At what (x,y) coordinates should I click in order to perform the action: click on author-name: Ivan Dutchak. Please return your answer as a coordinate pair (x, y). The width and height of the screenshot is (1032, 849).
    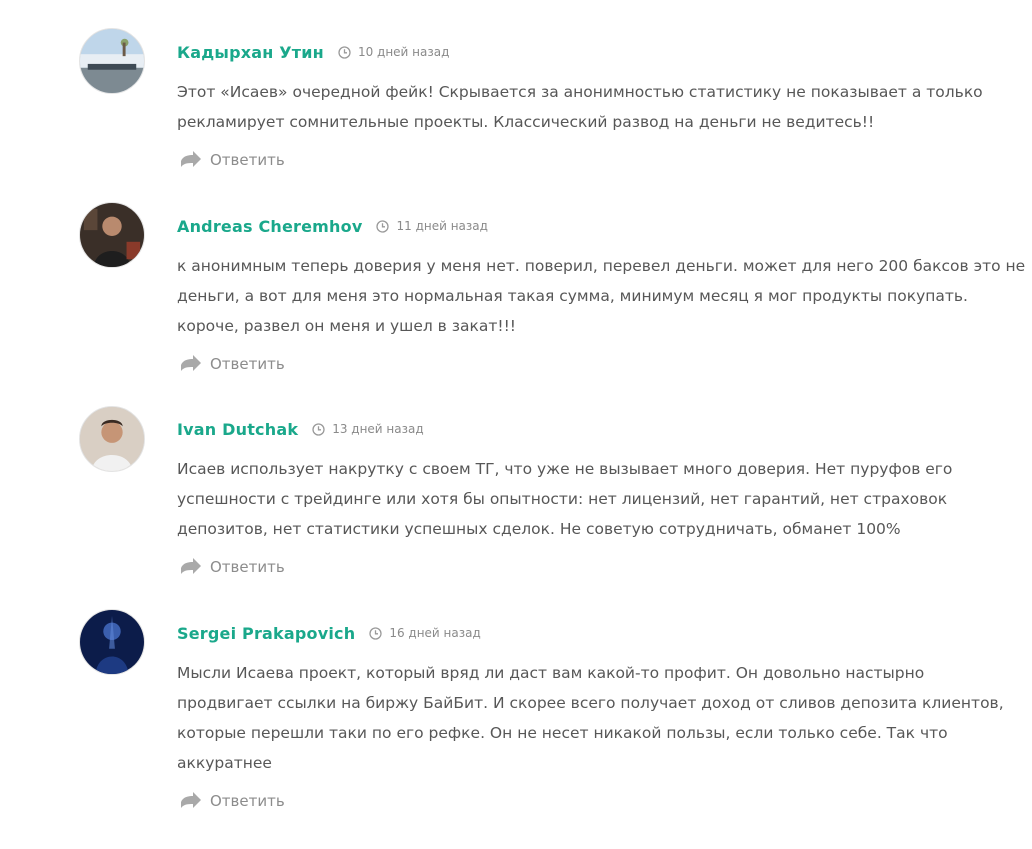
    Looking at the image, I should click on (237, 429).